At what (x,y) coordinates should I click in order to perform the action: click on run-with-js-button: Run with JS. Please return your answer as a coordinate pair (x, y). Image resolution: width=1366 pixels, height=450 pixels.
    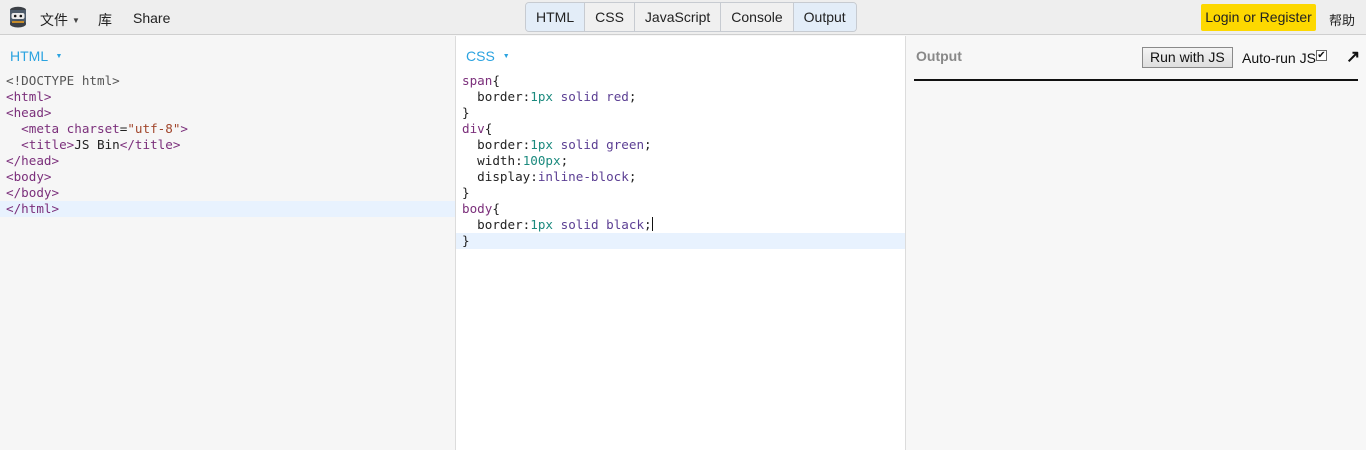
    Looking at the image, I should click on (1187, 57).